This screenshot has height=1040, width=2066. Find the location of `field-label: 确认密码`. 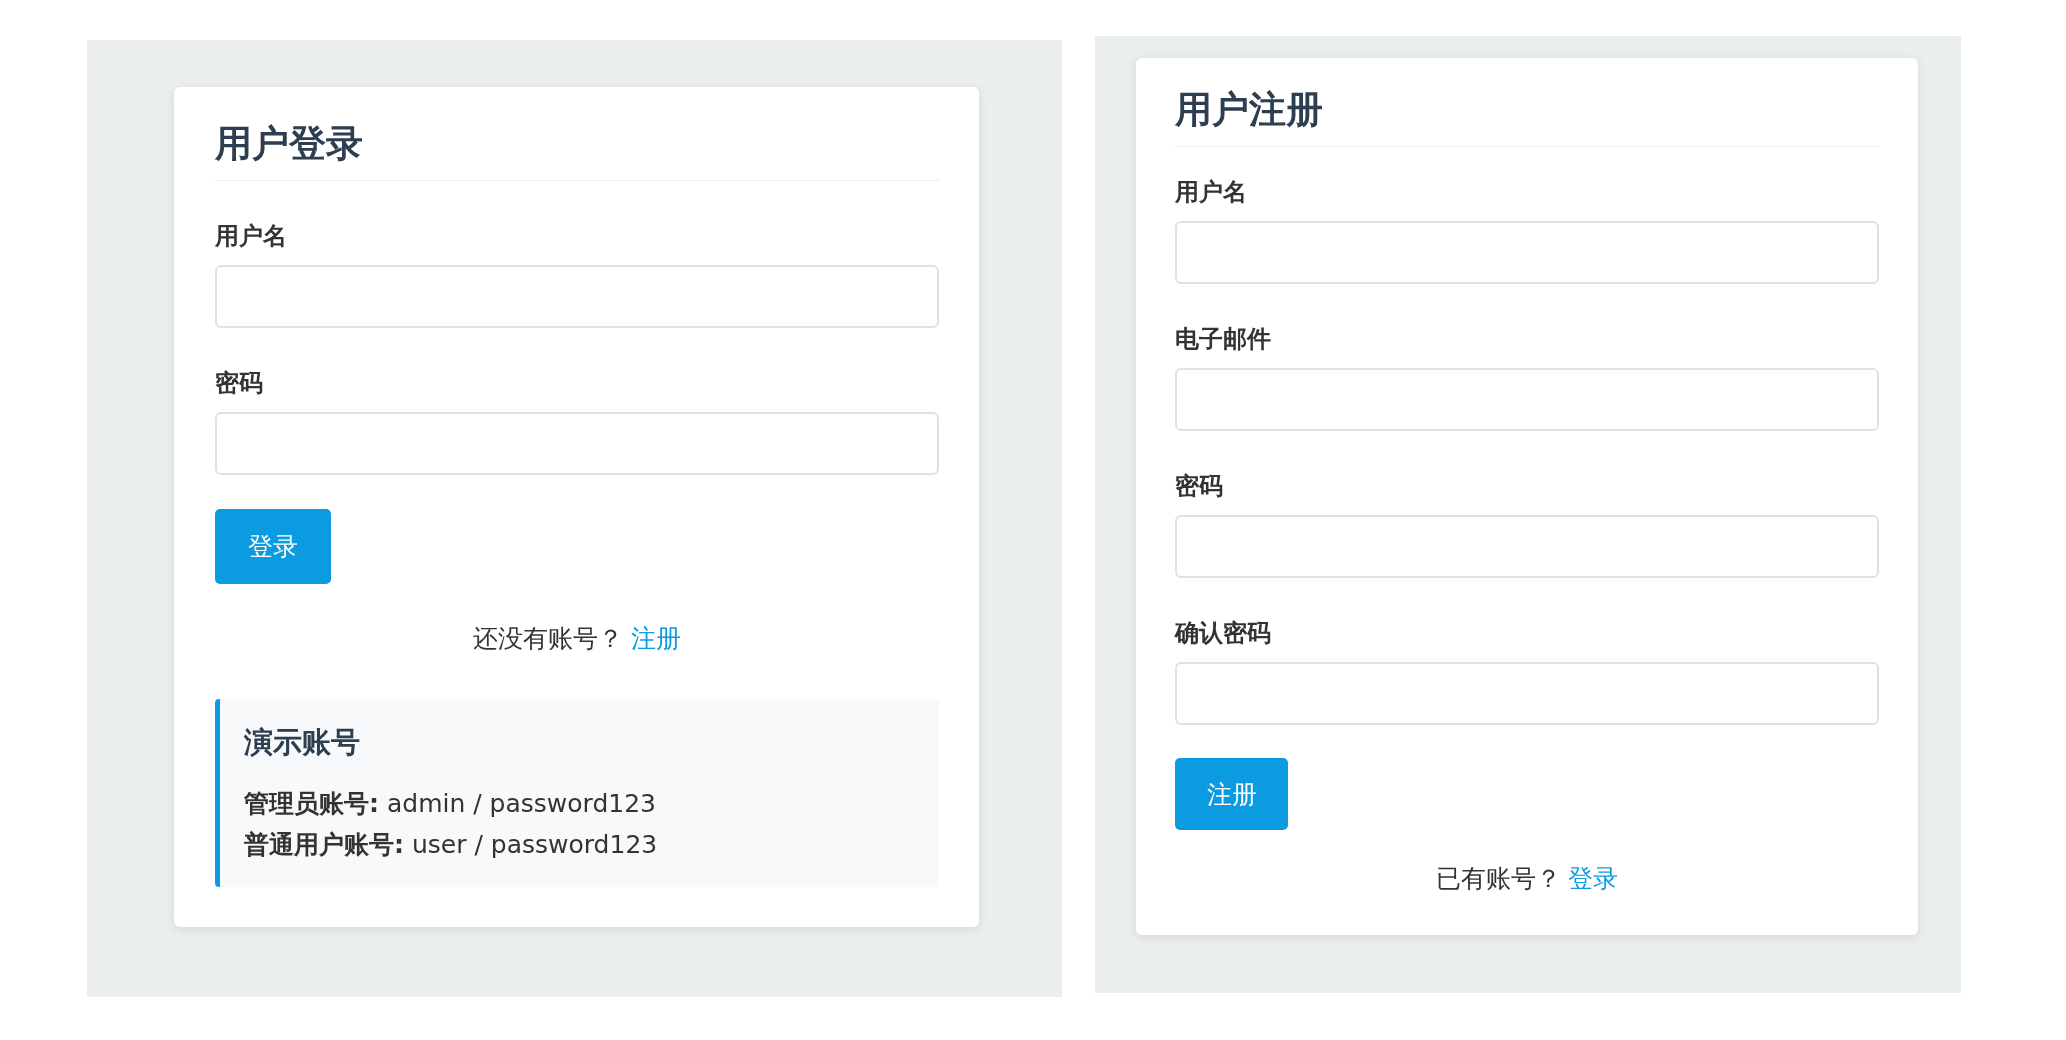

field-label: 确认密码 is located at coordinates (1223, 634).